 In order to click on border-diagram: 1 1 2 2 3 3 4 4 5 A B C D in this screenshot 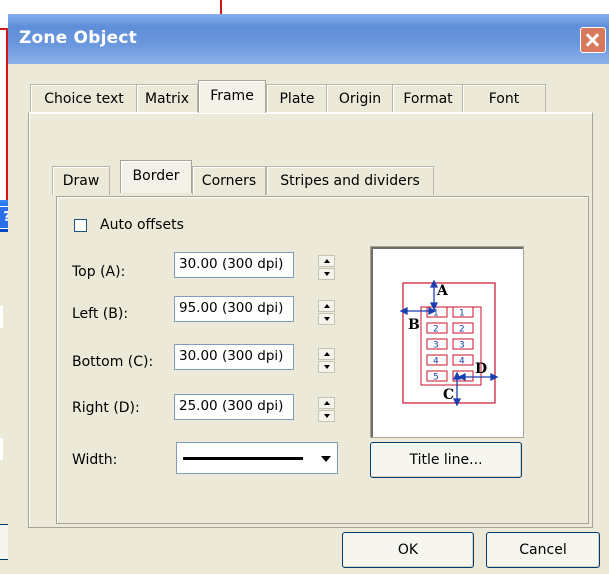, I will do `click(449, 343)`.